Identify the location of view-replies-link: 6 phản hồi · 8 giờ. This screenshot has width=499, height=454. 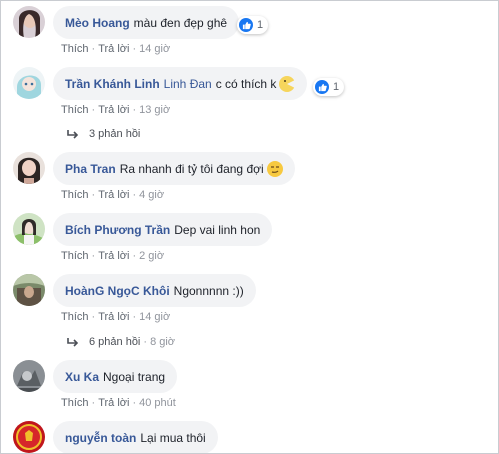
(121, 342).